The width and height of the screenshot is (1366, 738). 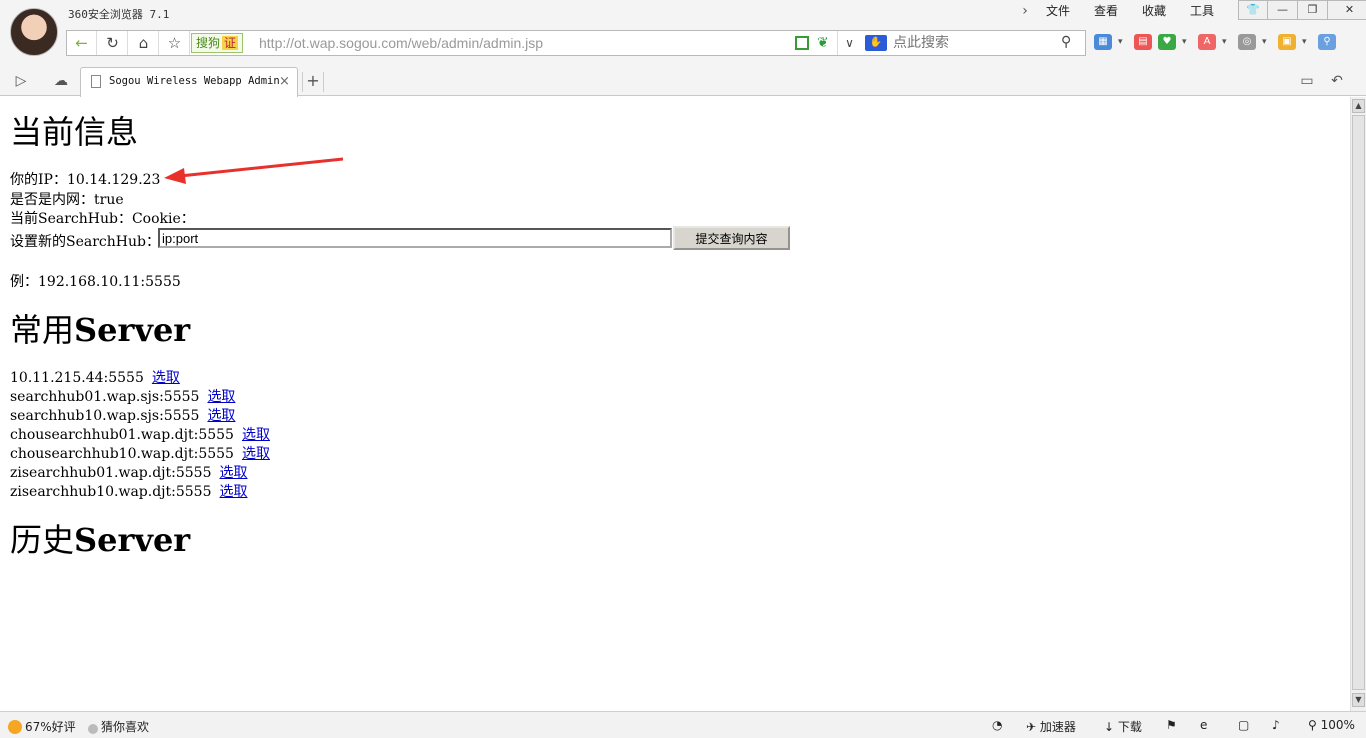 I want to click on submit-button: 提交查询内容, so click(x=731, y=238).